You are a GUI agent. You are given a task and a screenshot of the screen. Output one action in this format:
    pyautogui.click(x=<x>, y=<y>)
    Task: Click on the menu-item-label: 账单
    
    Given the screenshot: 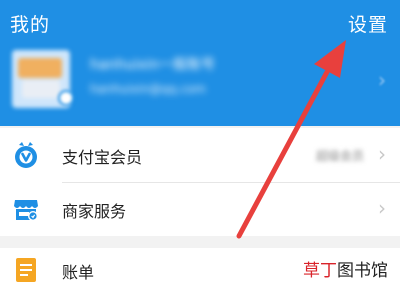 What is the action you would take?
    pyautogui.click(x=78, y=272)
    